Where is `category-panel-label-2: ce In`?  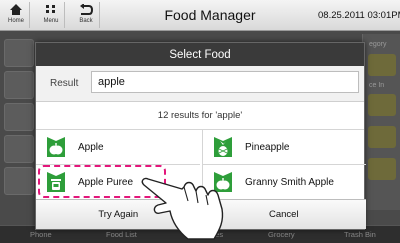 category-panel-label-2: ce In is located at coordinates (377, 85).